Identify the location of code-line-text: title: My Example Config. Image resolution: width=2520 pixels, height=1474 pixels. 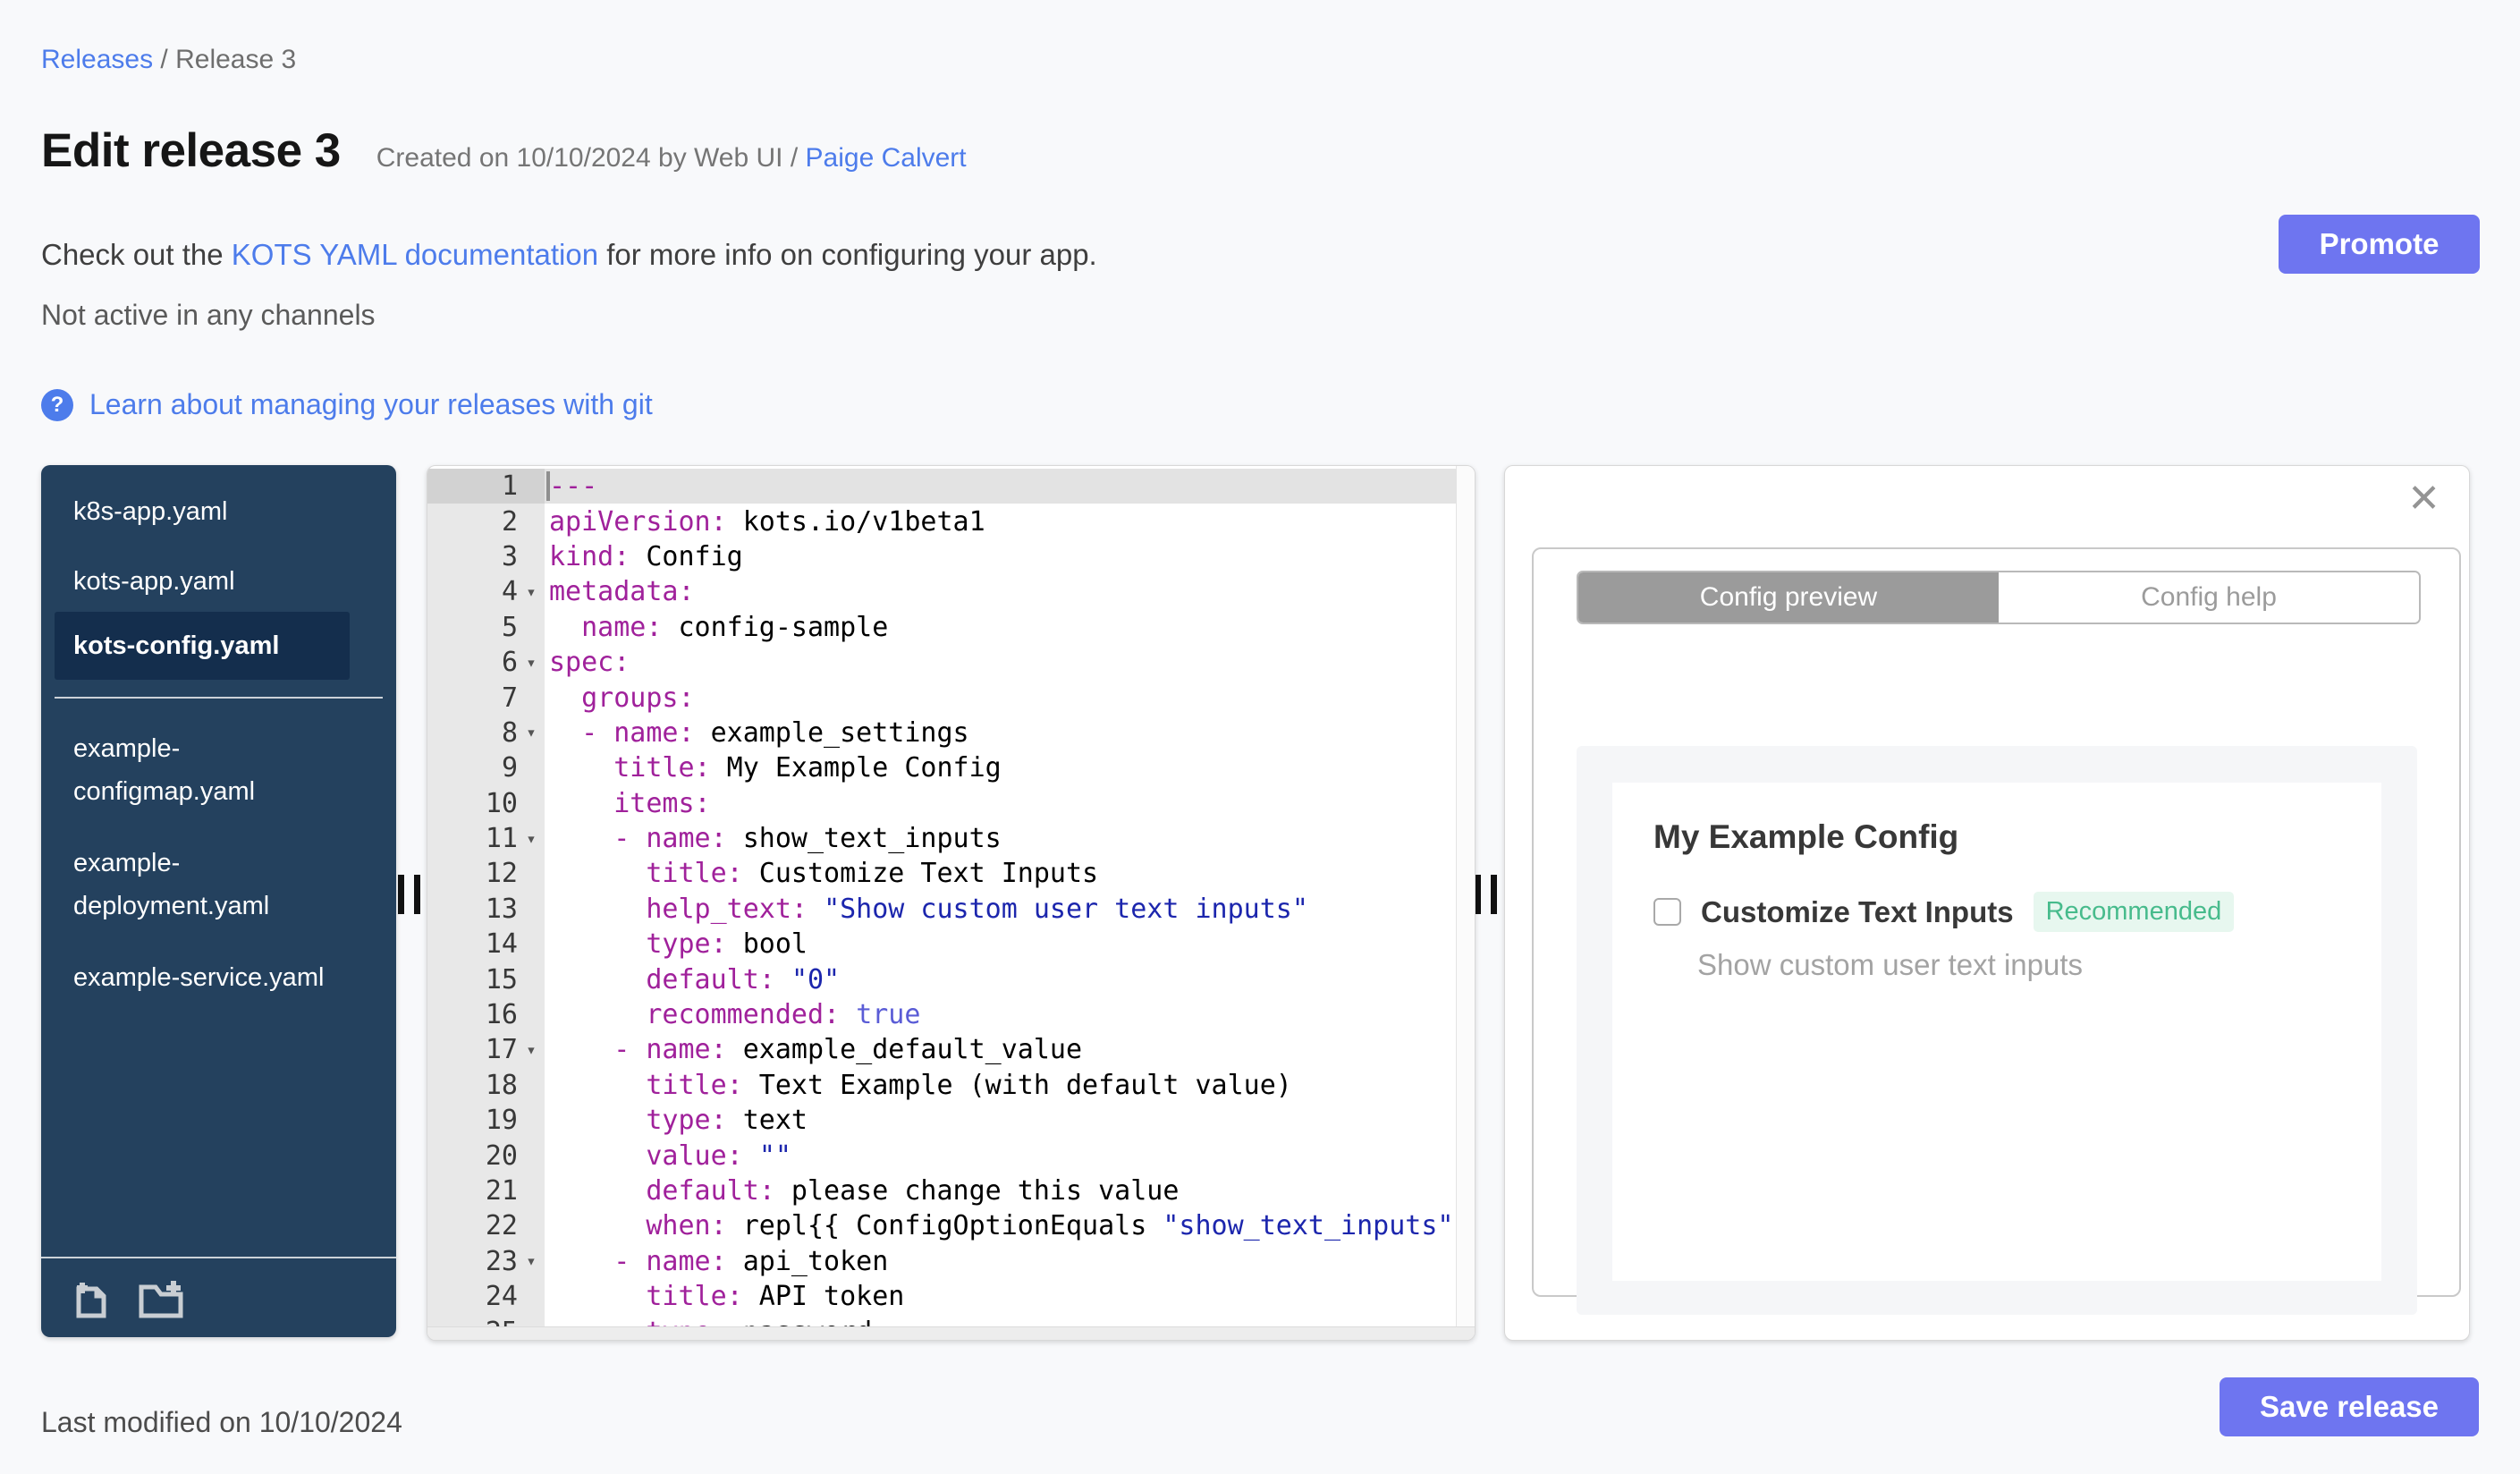
(807, 768).